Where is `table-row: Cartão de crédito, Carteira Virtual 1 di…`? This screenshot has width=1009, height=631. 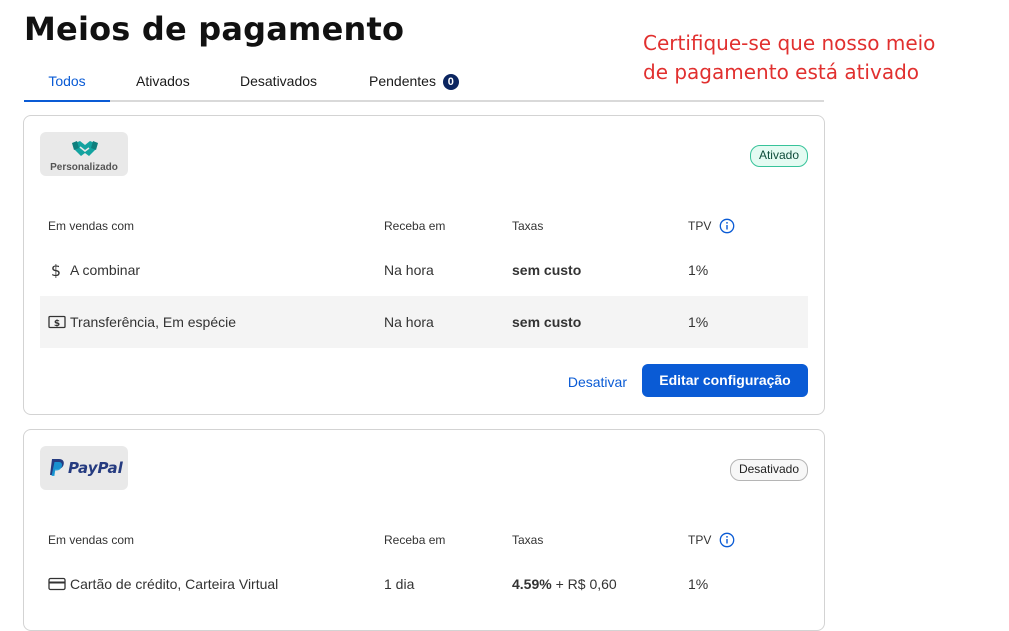 table-row: Cartão de crédito, Carteira Virtual 1 di… is located at coordinates (424, 584).